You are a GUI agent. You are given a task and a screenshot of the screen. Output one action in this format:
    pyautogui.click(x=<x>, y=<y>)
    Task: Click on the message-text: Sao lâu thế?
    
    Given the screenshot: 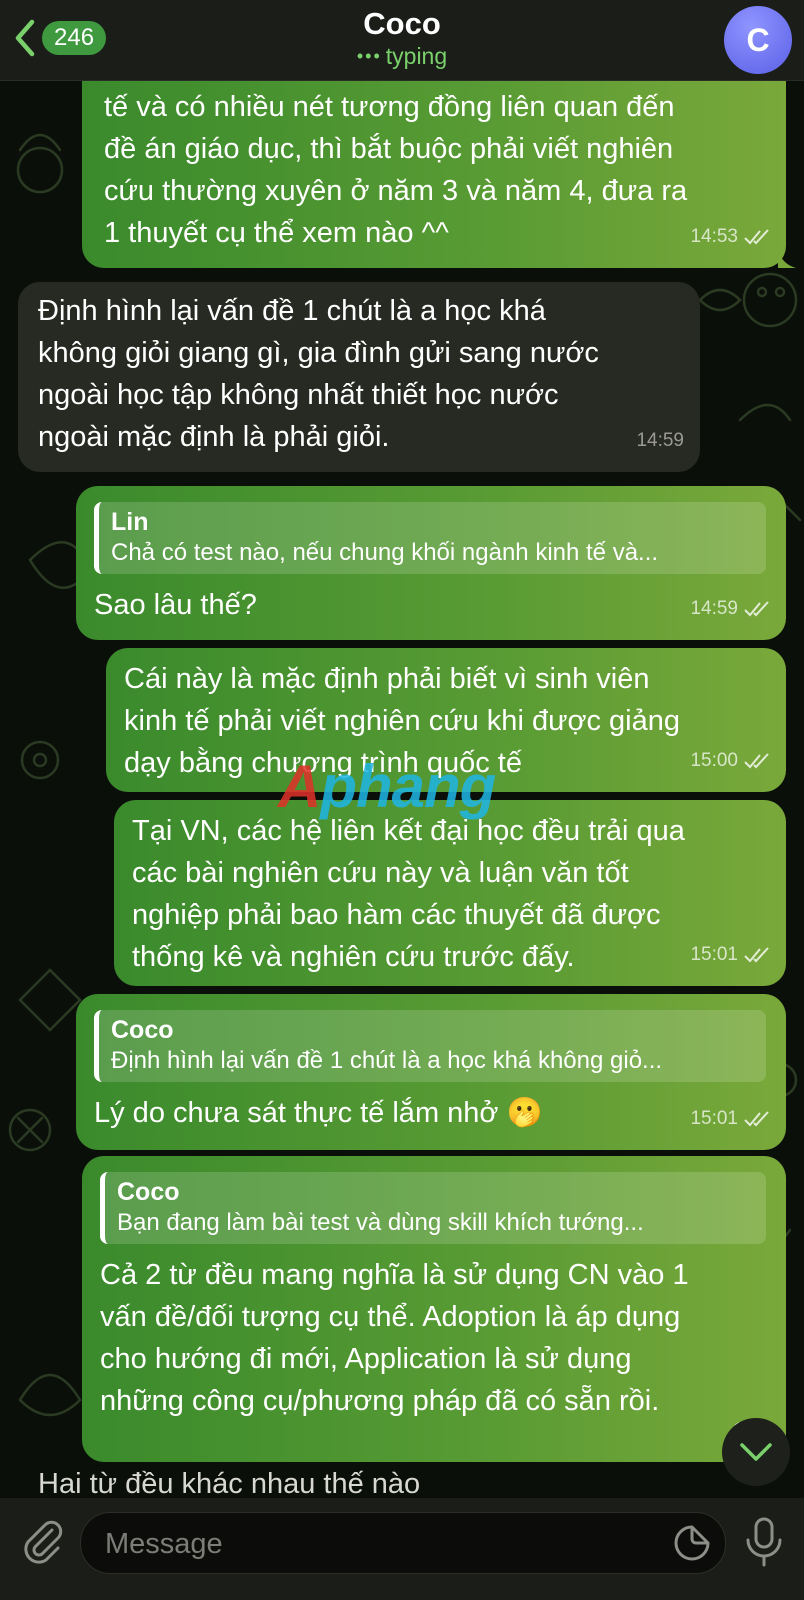 What is the action you would take?
    pyautogui.click(x=175, y=605)
    